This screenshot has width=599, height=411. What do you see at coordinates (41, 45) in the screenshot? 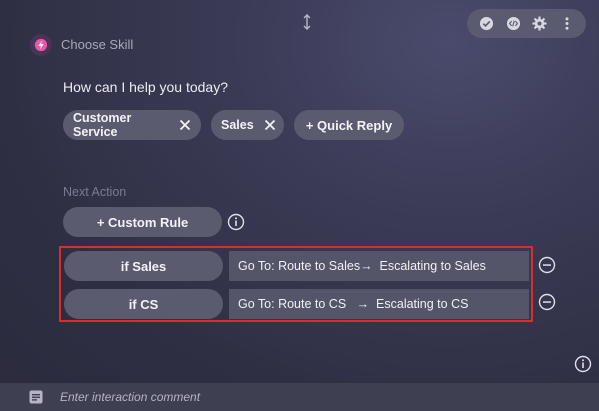
I see `skill-icon` at bounding box center [41, 45].